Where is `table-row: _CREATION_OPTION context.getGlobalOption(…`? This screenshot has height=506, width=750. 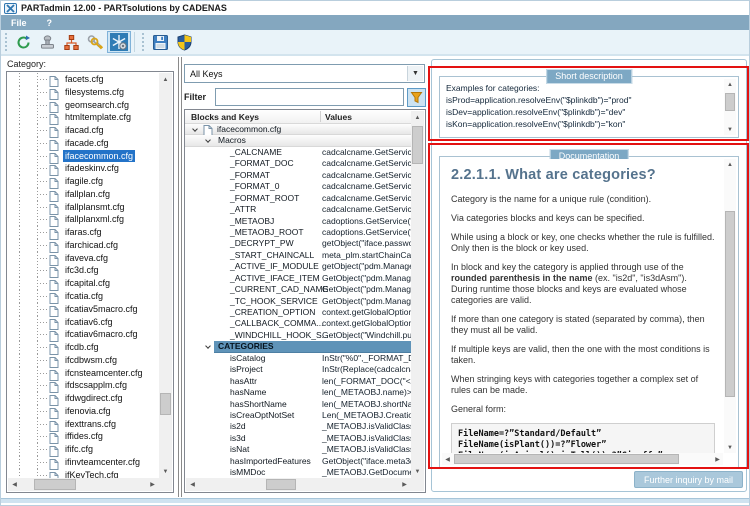
table-row: _CREATION_OPTION context.getGlobalOption(… is located at coordinates (298, 312).